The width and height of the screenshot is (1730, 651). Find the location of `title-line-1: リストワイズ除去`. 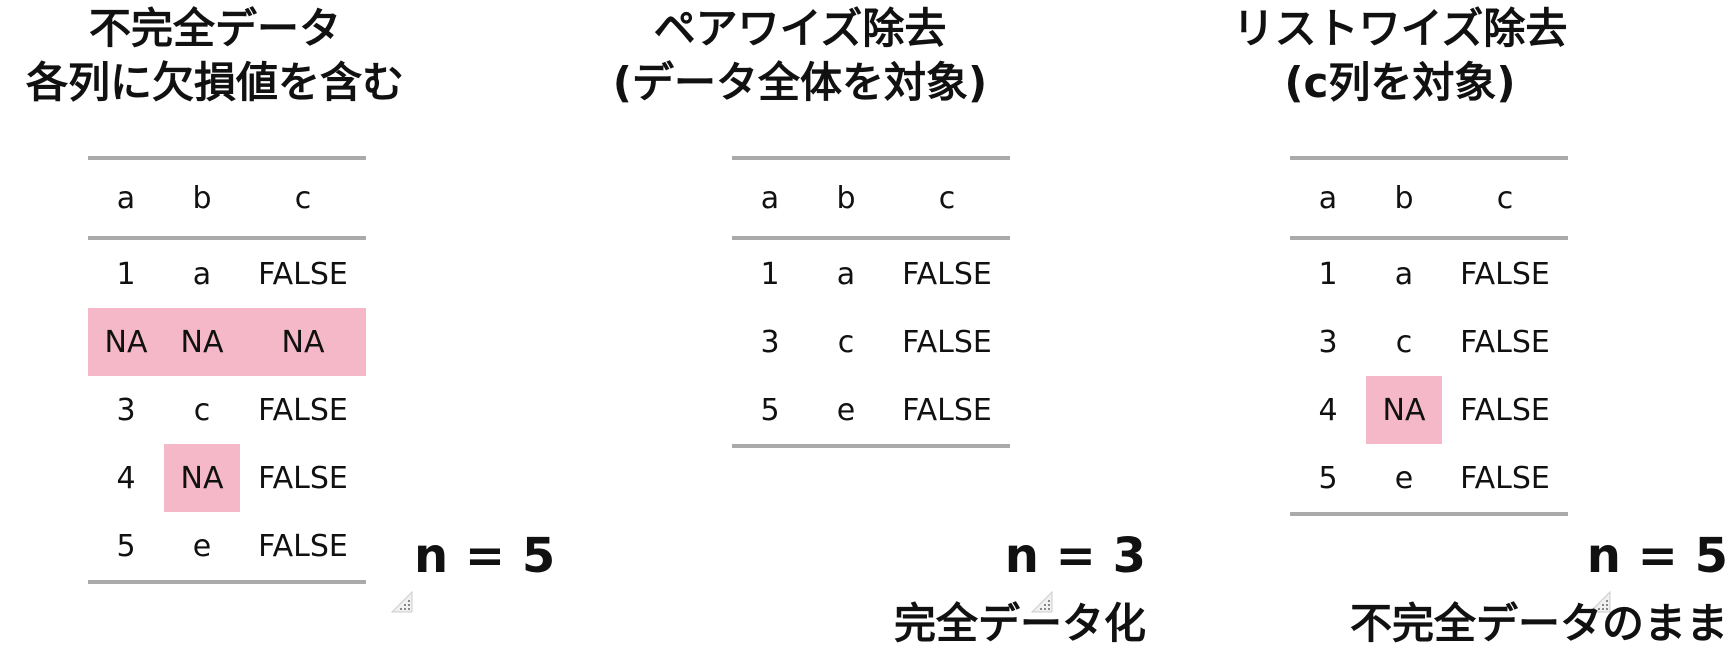

title-line-1: リストワイズ除去 is located at coordinates (1400, 28).